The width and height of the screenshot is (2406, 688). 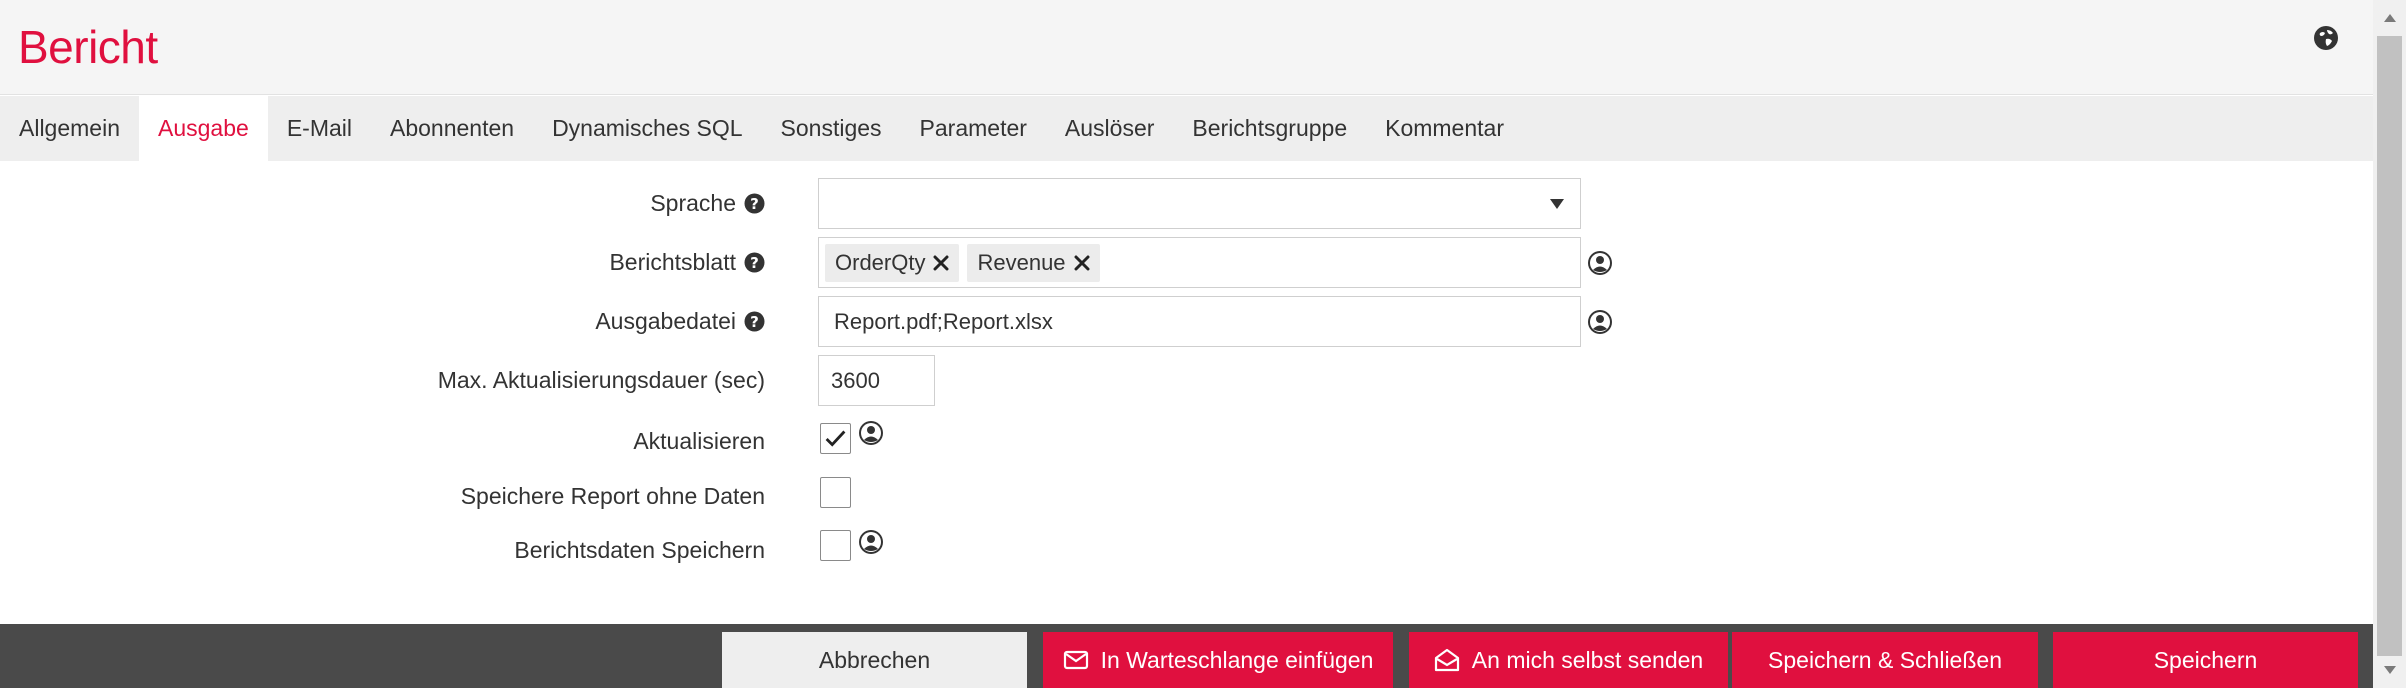 I want to click on page-title: Bericht, so click(x=88, y=47).